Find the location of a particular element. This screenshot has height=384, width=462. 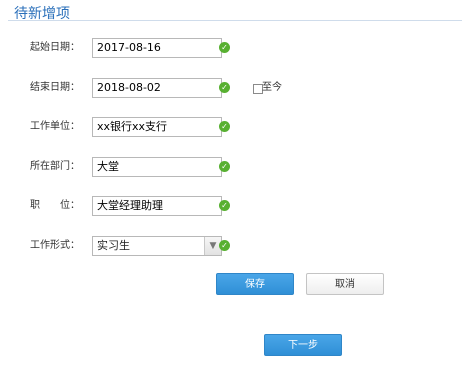

work-type-value: 实习生 is located at coordinates (113, 245).